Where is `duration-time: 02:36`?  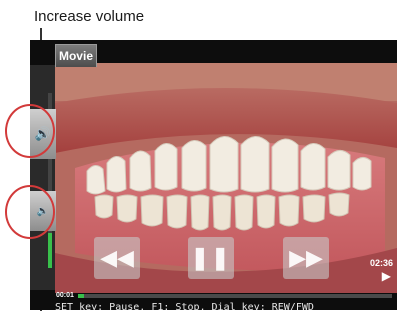 duration-time: 02:36 is located at coordinates (381, 263).